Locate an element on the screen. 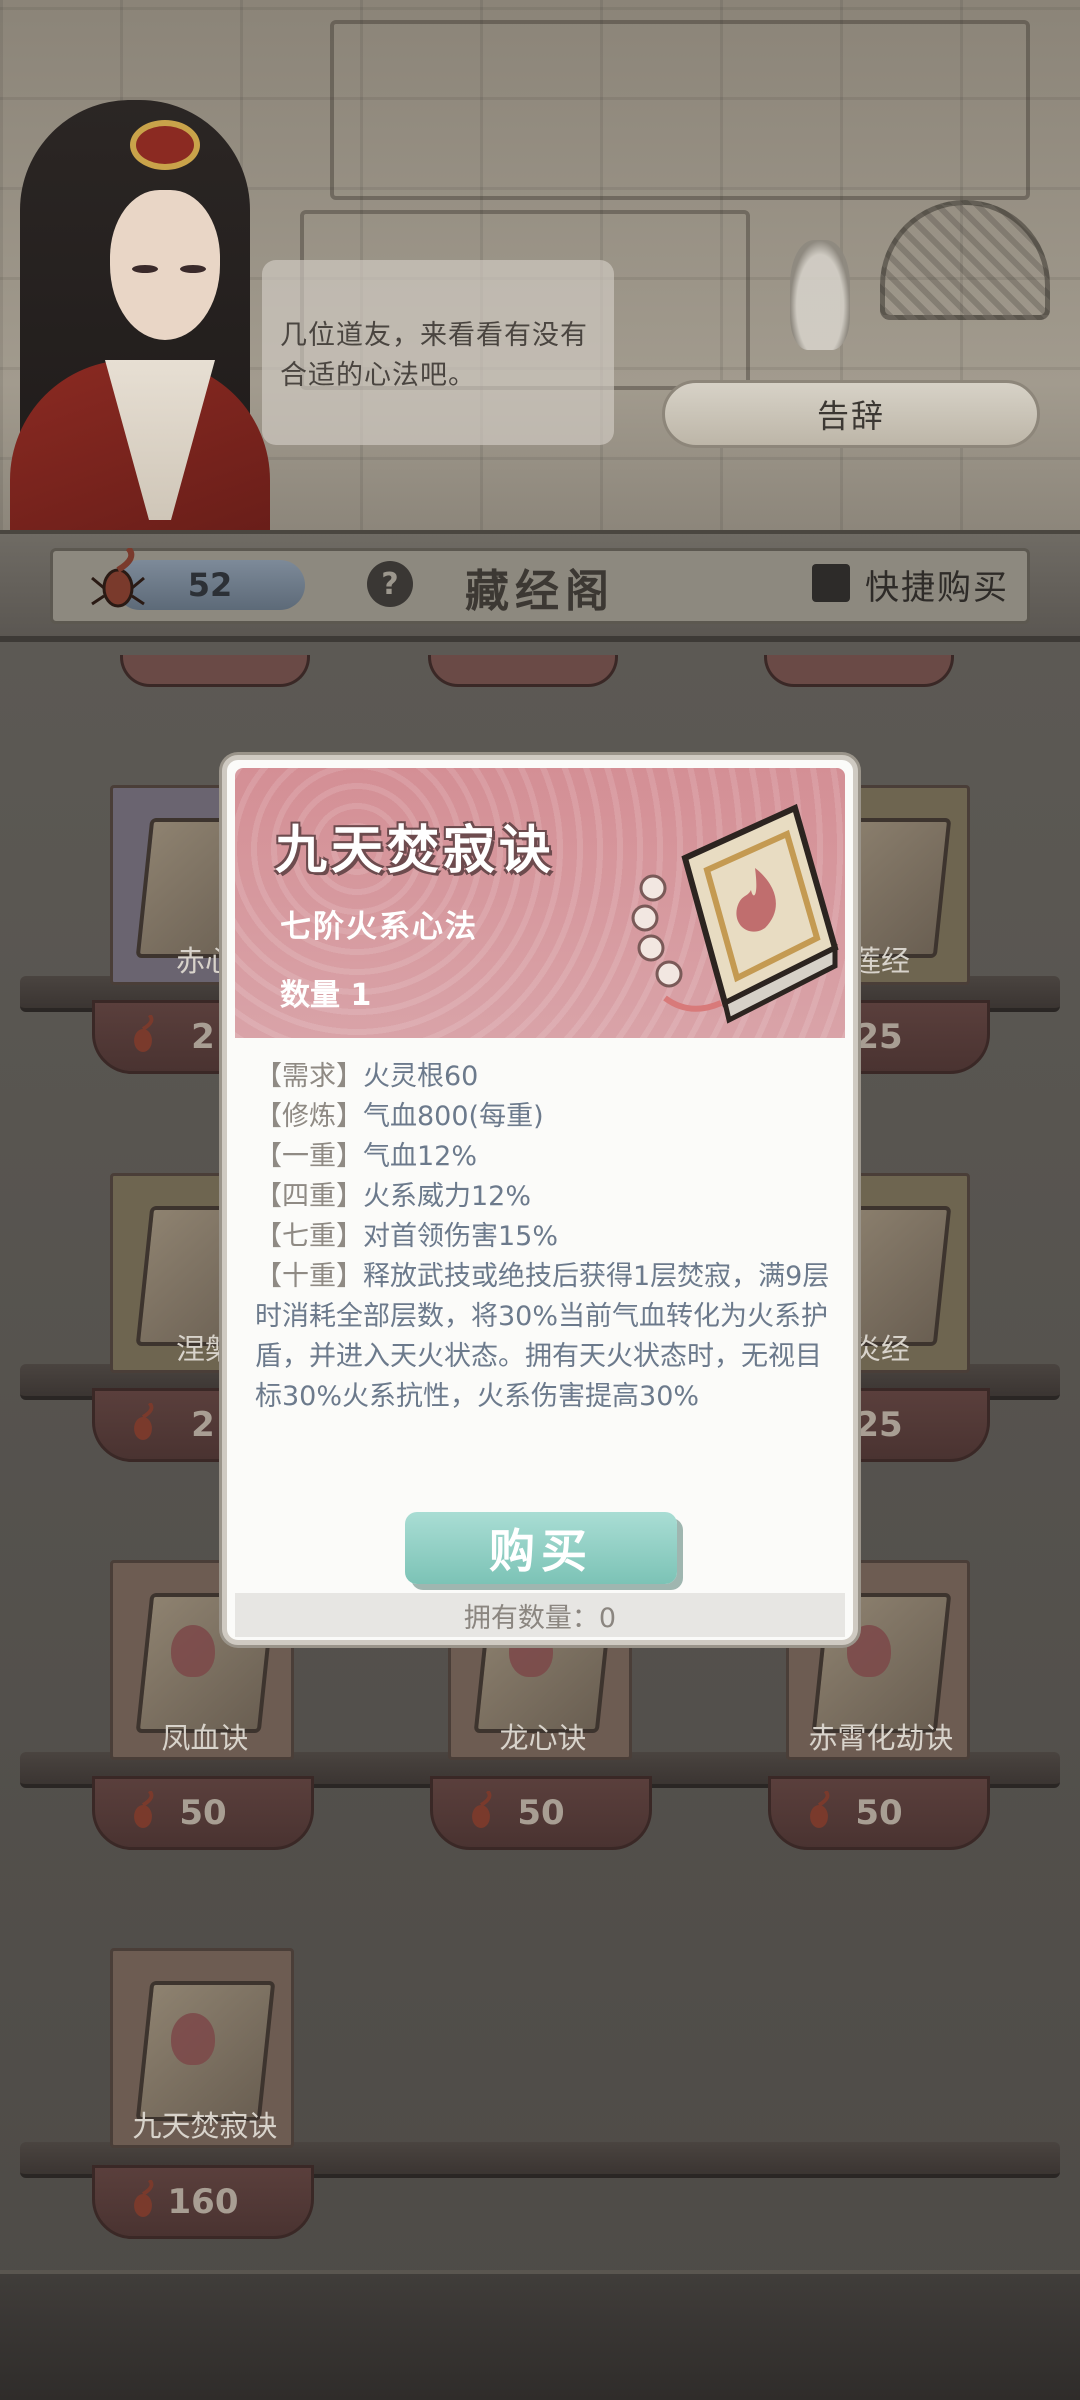  modal-subtitle: 七阶火系心法 is located at coordinates (379, 927).